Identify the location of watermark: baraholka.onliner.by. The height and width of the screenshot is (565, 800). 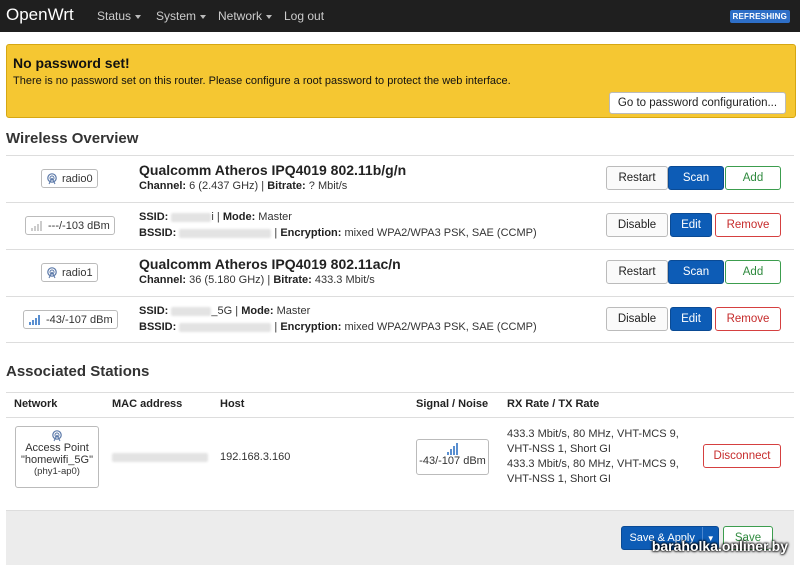
(719, 546).